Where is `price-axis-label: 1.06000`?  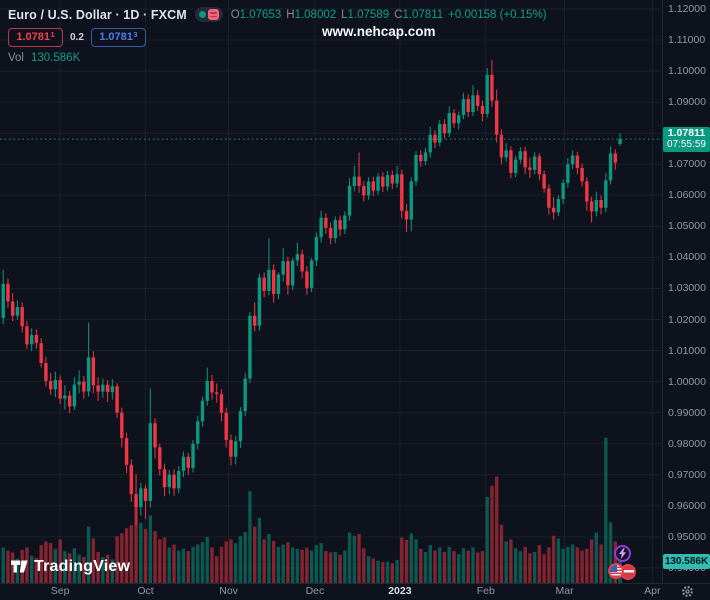
price-axis-label: 1.06000 is located at coordinates (687, 195).